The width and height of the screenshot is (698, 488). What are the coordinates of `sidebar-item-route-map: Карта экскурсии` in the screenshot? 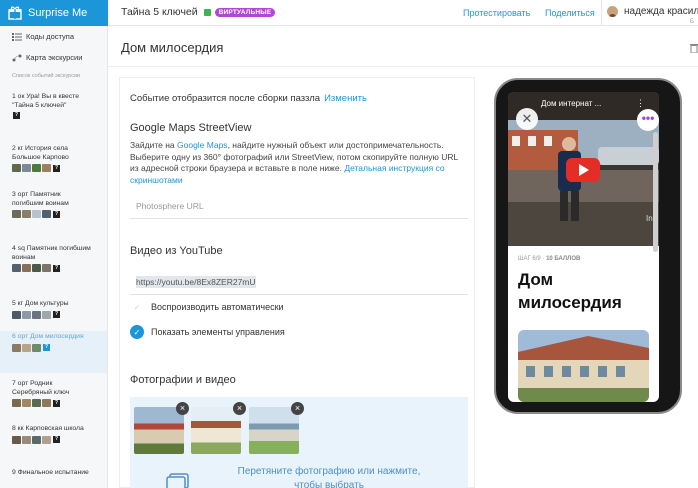 It's located at (47, 57).